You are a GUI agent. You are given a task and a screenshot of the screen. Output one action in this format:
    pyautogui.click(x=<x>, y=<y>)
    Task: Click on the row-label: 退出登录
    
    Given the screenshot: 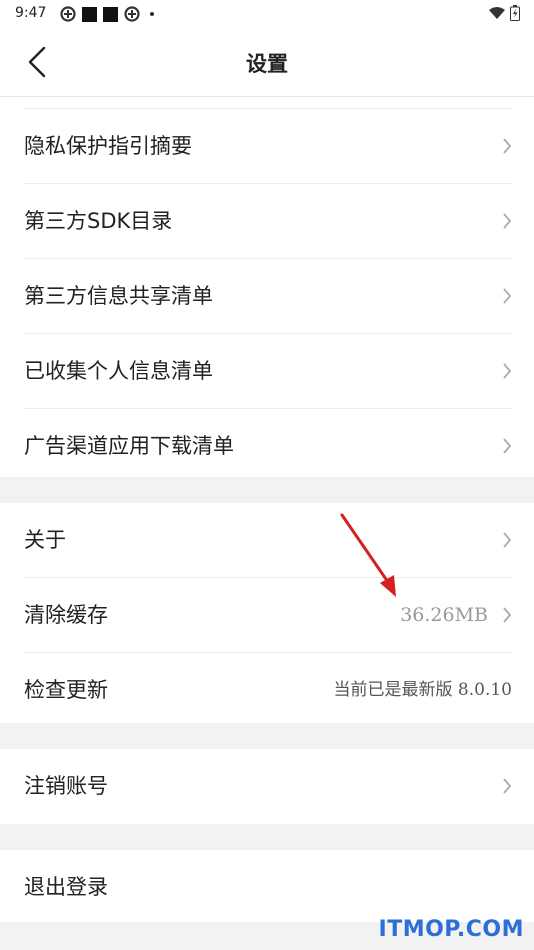 What is the action you would take?
    pyautogui.click(x=66, y=887)
    